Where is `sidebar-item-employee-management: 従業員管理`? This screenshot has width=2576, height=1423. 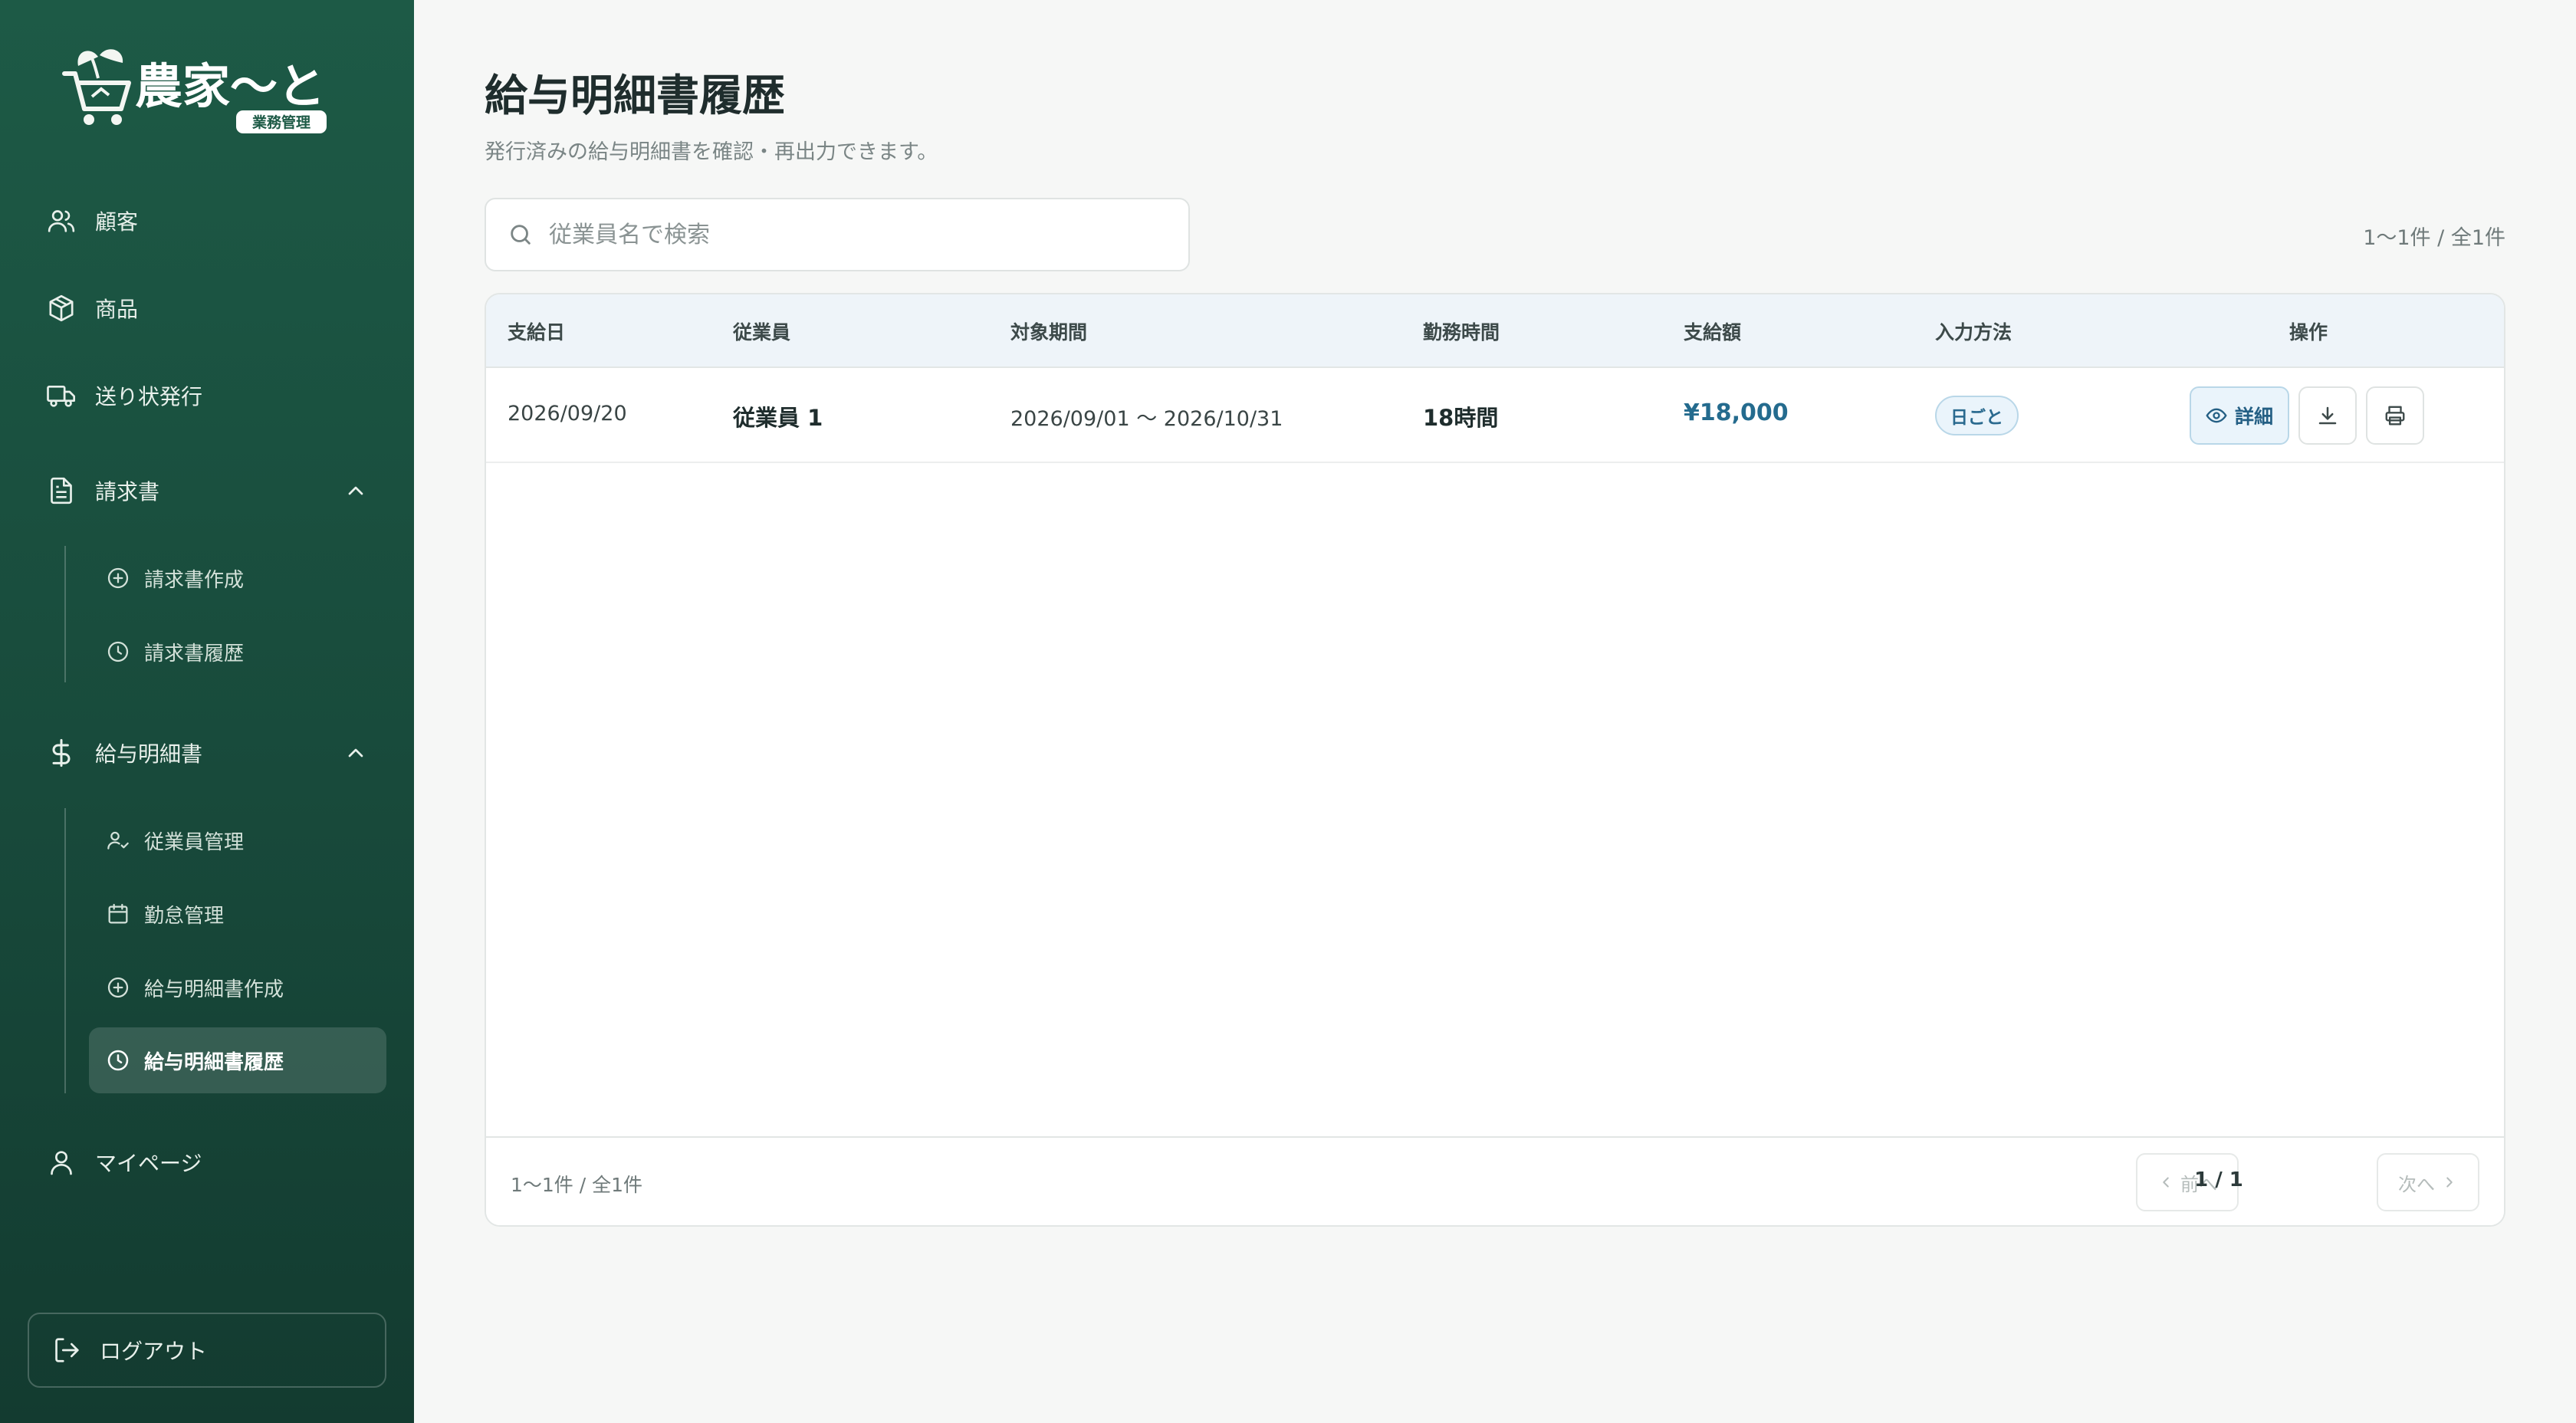
sidebar-item-employee-management: 従業員管理 is located at coordinates (238, 840).